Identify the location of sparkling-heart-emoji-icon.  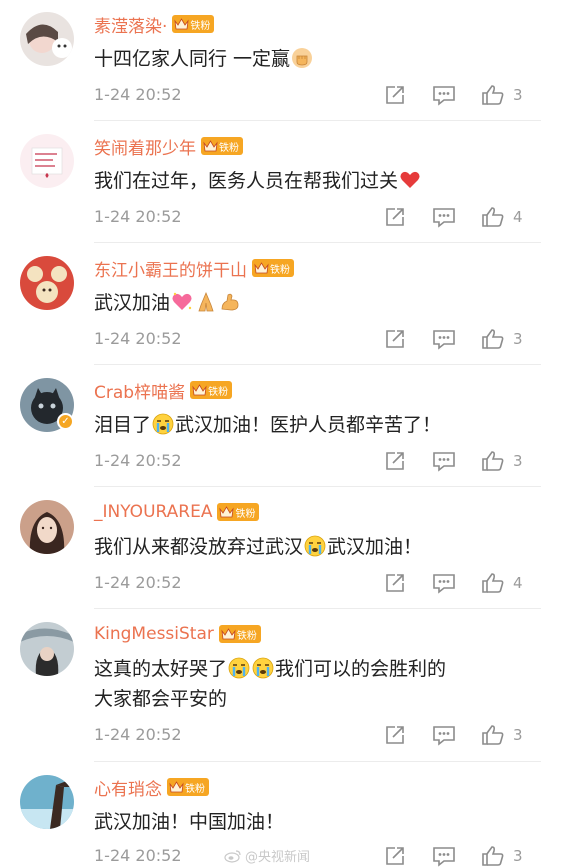
(182, 301).